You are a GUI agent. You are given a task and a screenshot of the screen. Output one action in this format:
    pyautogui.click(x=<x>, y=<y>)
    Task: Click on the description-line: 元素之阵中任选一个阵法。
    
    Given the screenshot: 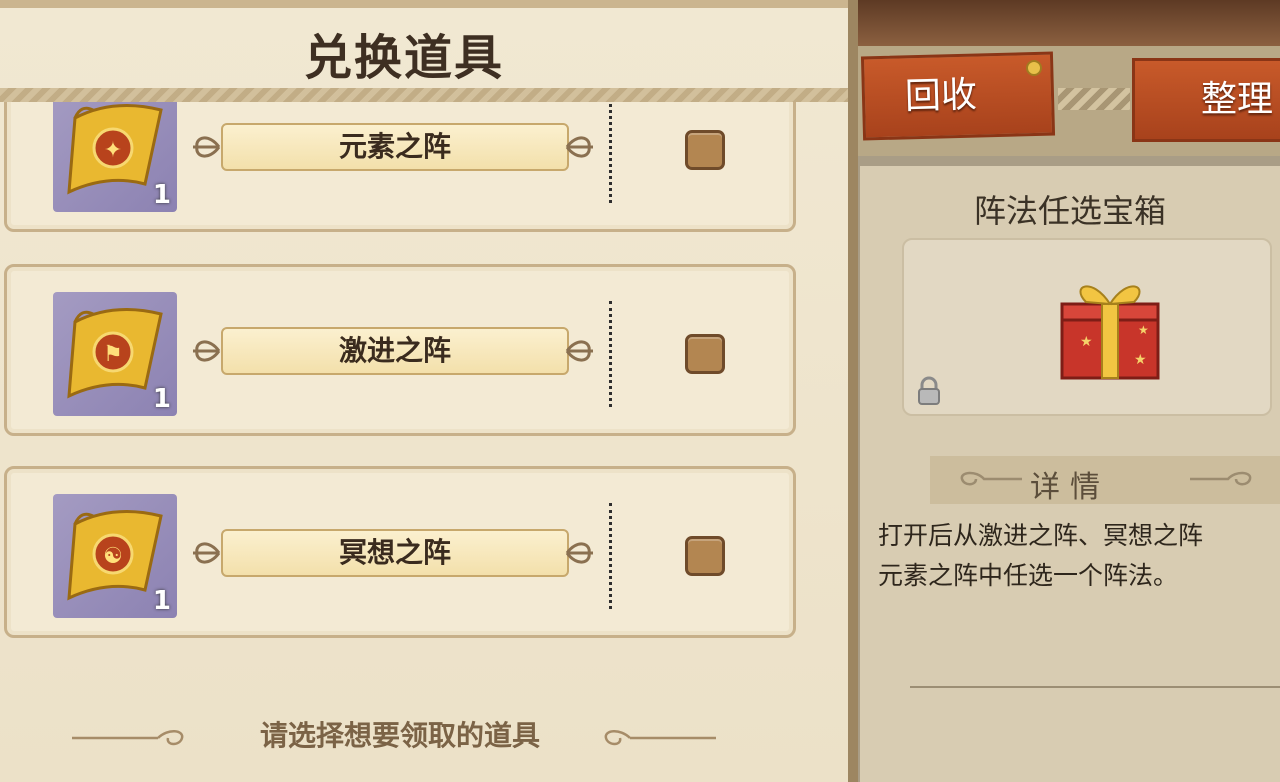 What is the action you would take?
    pyautogui.click(x=1028, y=575)
    